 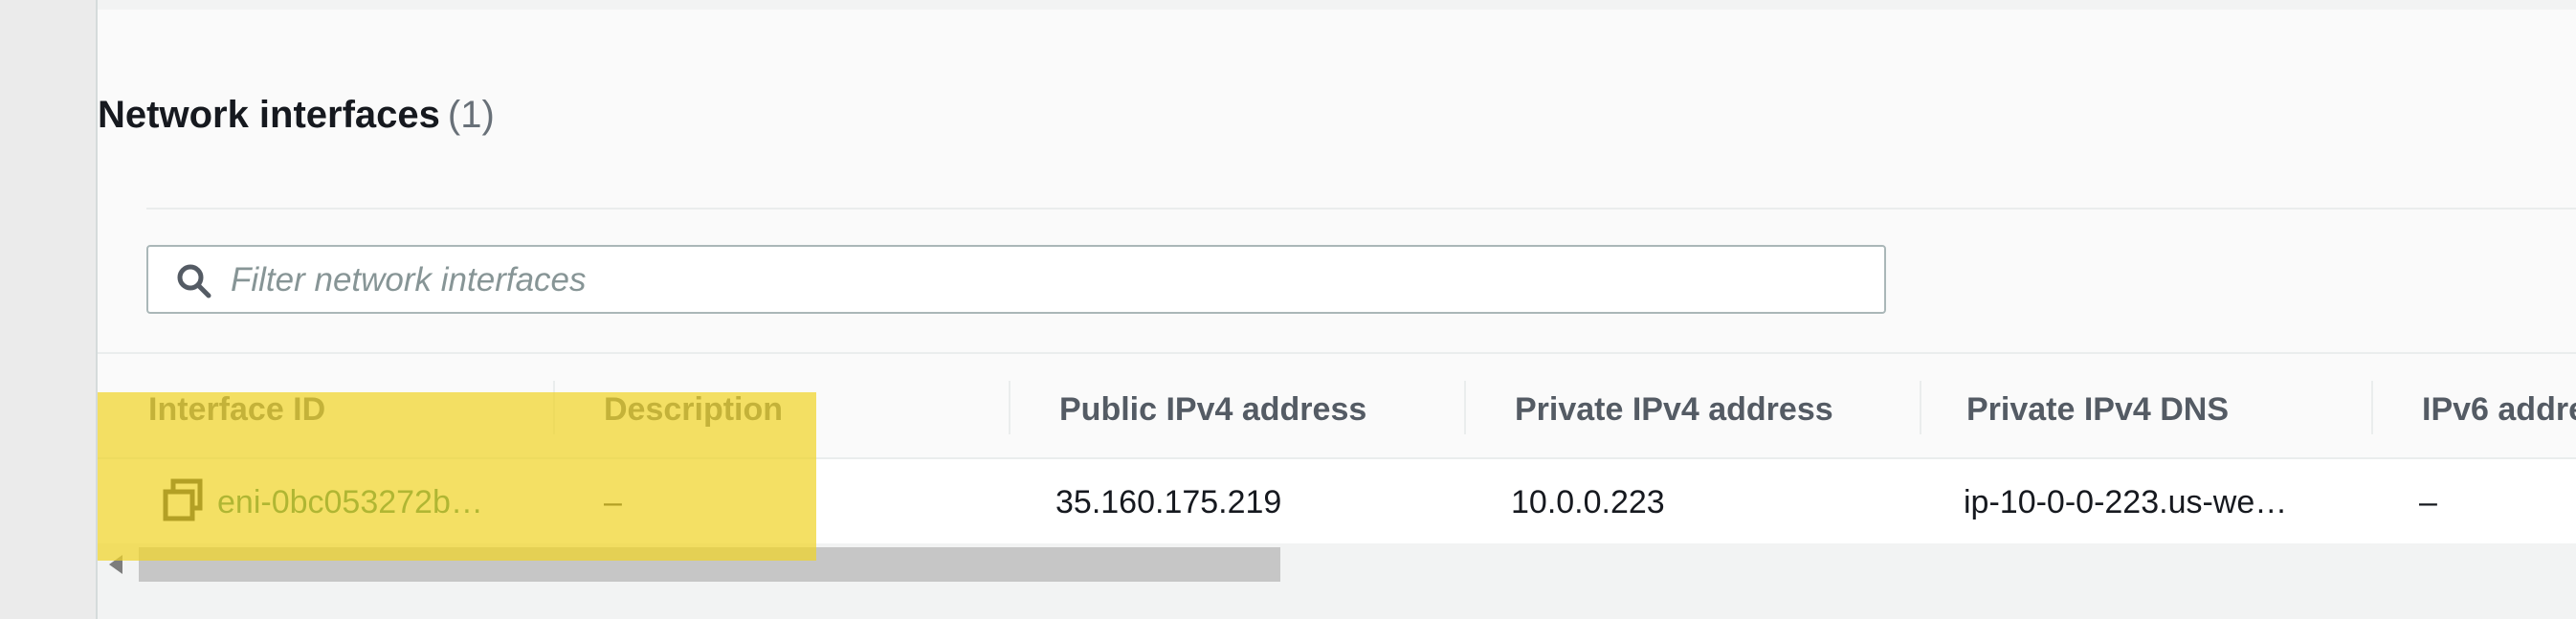 What do you see at coordinates (269, 115) in the screenshot?
I see `section-title: Network interfaces` at bounding box center [269, 115].